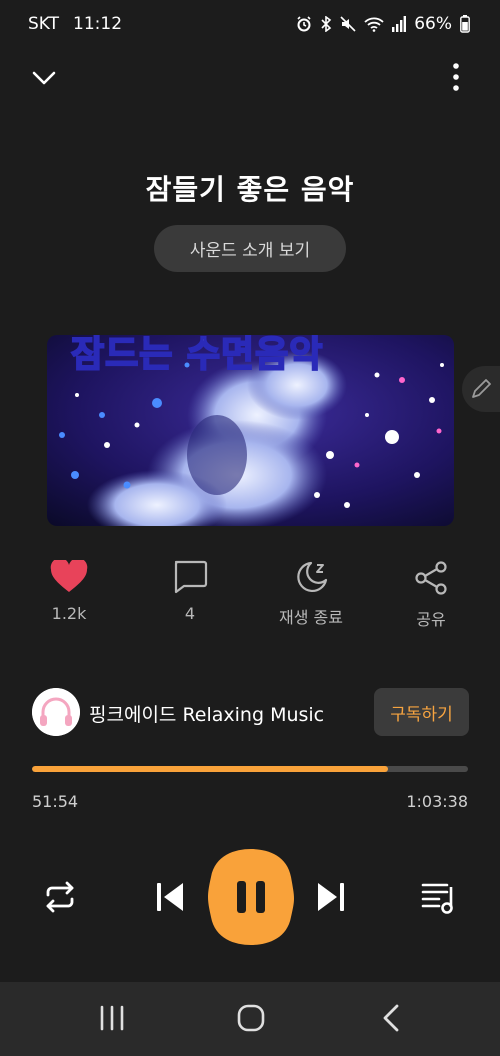 This screenshot has height=1056, width=500. I want to click on share-action: 공유, so click(431, 595).